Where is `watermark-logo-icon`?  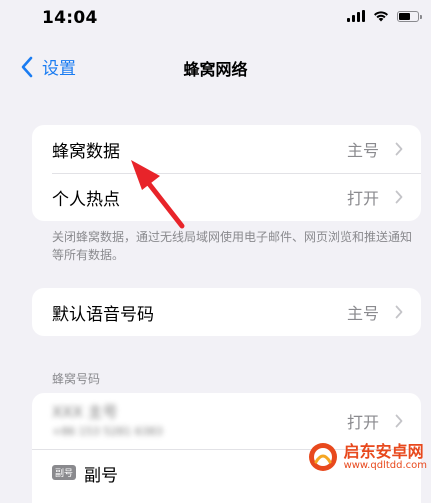 watermark-logo-icon is located at coordinates (322, 457).